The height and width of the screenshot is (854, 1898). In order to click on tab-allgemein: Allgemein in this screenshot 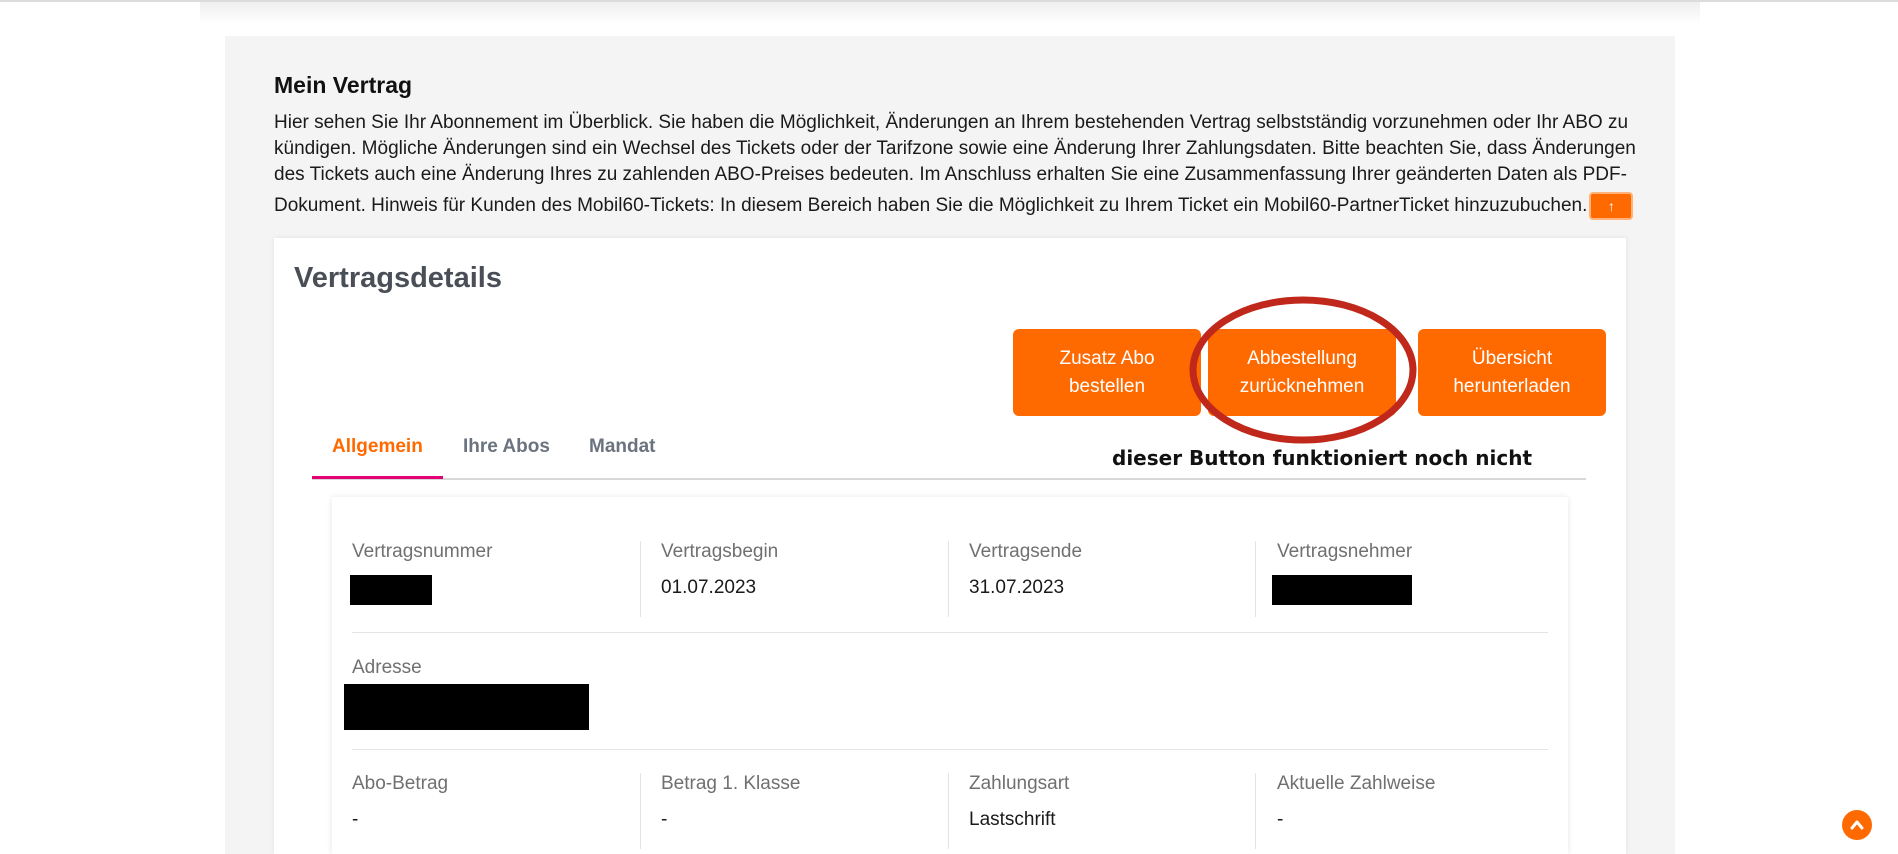, I will do `click(377, 457)`.